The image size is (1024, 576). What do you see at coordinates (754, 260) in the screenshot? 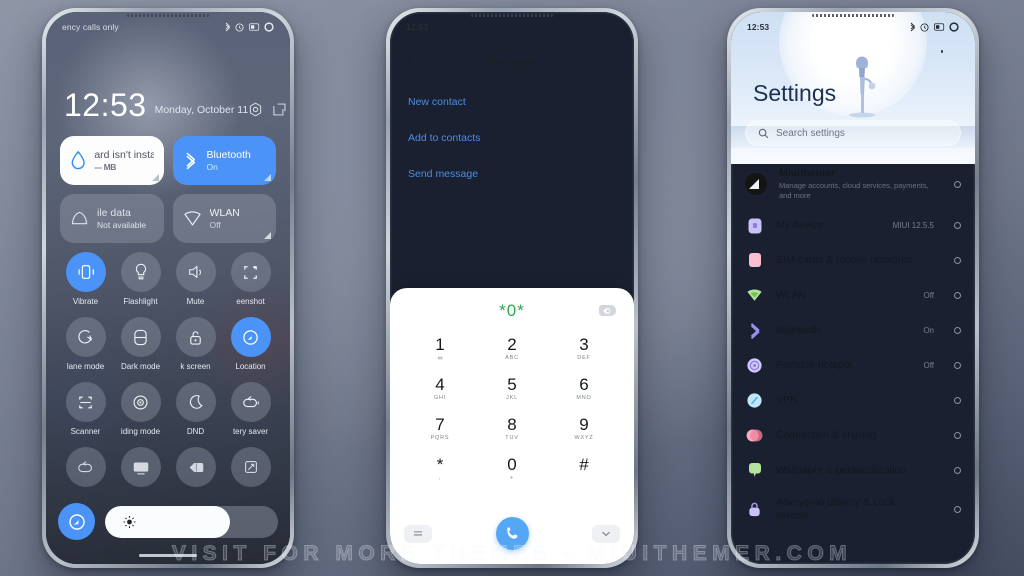
I see `sim-card-icon` at bounding box center [754, 260].